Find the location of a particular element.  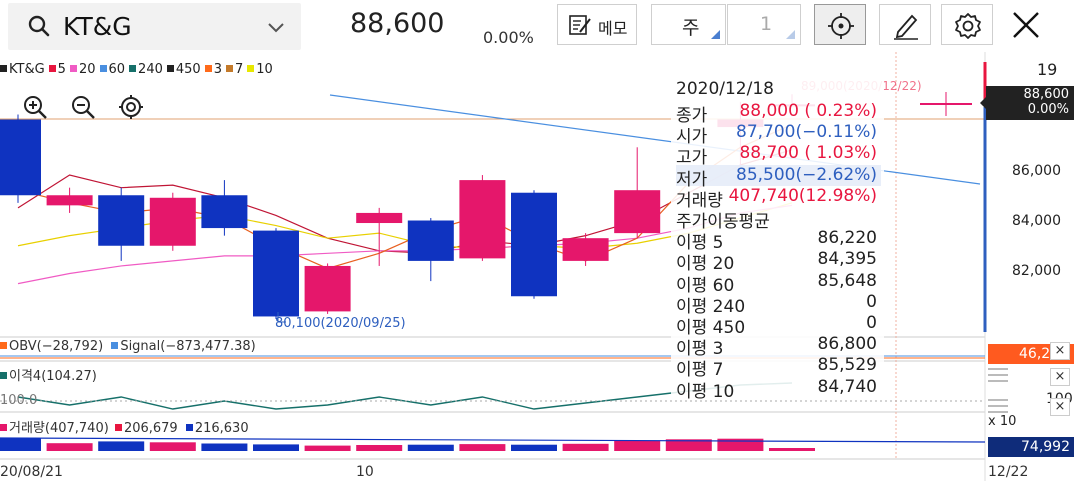

current-price-tag: 88,600 0.00% is located at coordinates (1027, 103).